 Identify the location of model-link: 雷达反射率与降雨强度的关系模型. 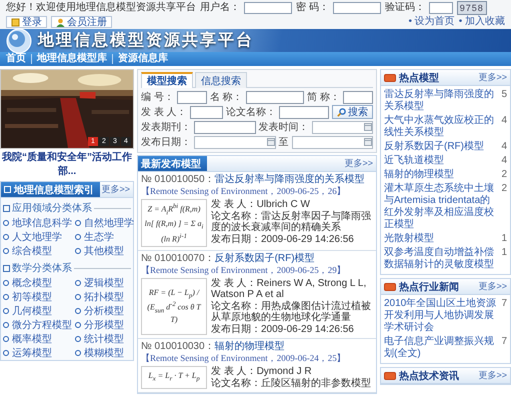
(289, 179).